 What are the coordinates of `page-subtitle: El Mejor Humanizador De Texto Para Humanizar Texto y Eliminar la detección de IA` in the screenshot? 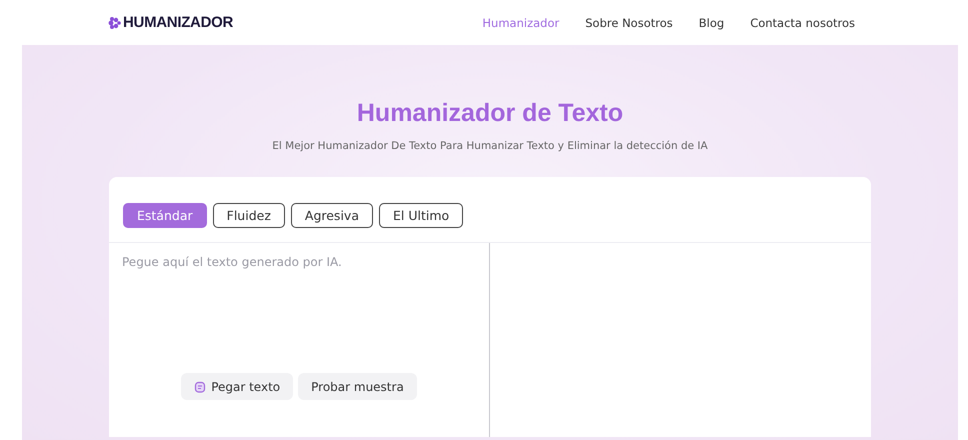 It's located at (490, 146).